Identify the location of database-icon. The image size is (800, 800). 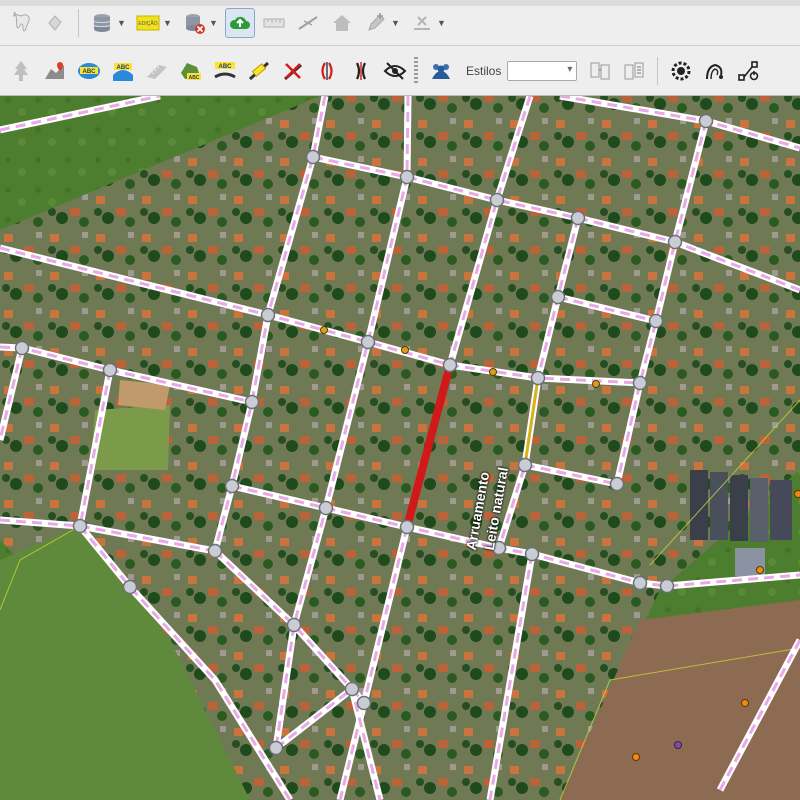
(102, 23).